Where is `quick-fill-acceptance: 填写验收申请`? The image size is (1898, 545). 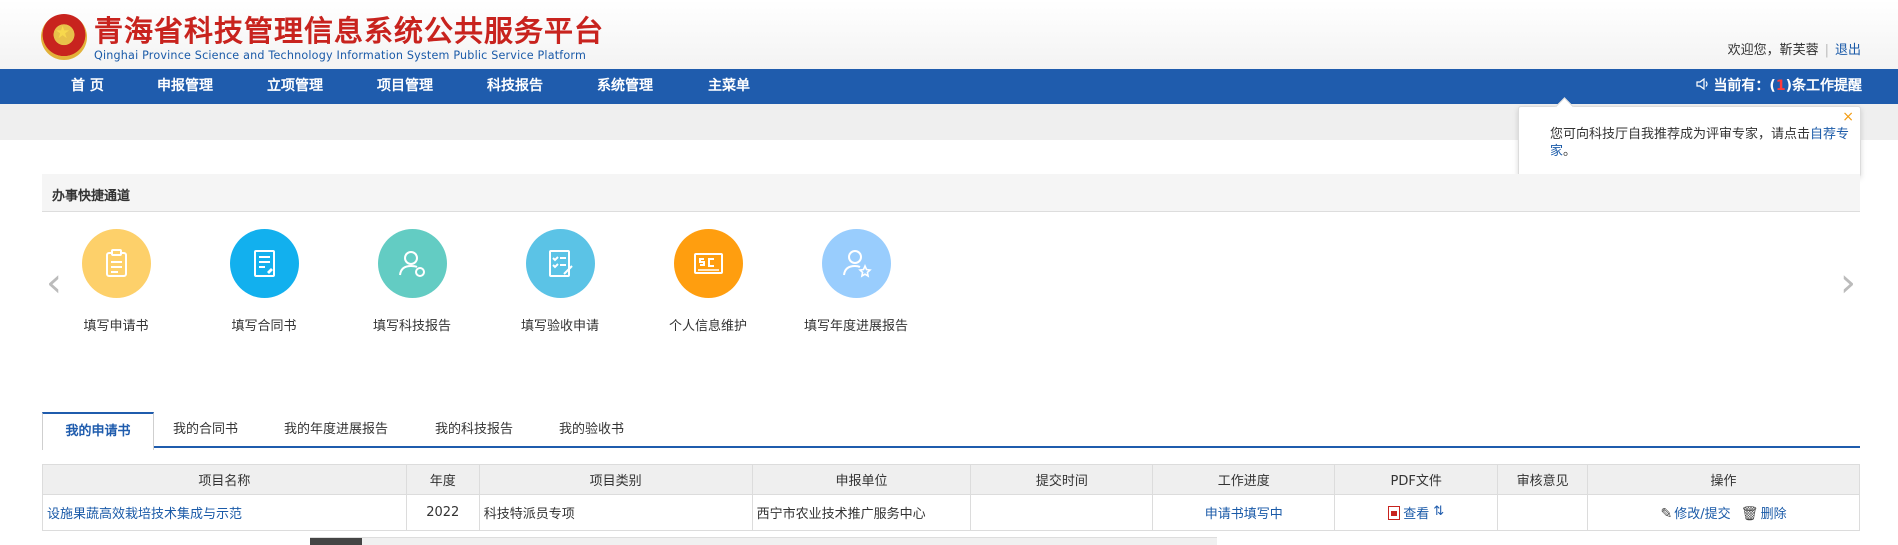
quick-fill-acceptance: 填写验收申请 is located at coordinates (560, 281).